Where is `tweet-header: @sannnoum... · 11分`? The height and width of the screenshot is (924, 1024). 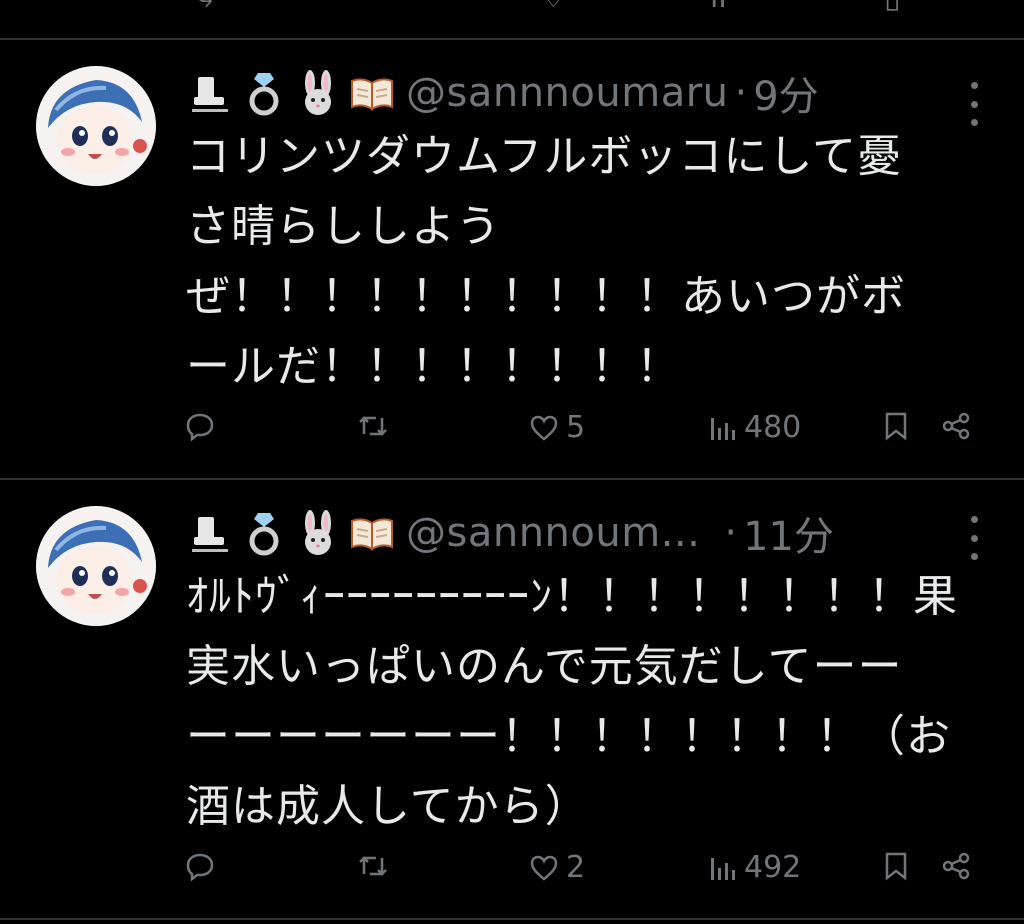 tweet-header: @sannnoum... · 11分 is located at coordinates (510, 534).